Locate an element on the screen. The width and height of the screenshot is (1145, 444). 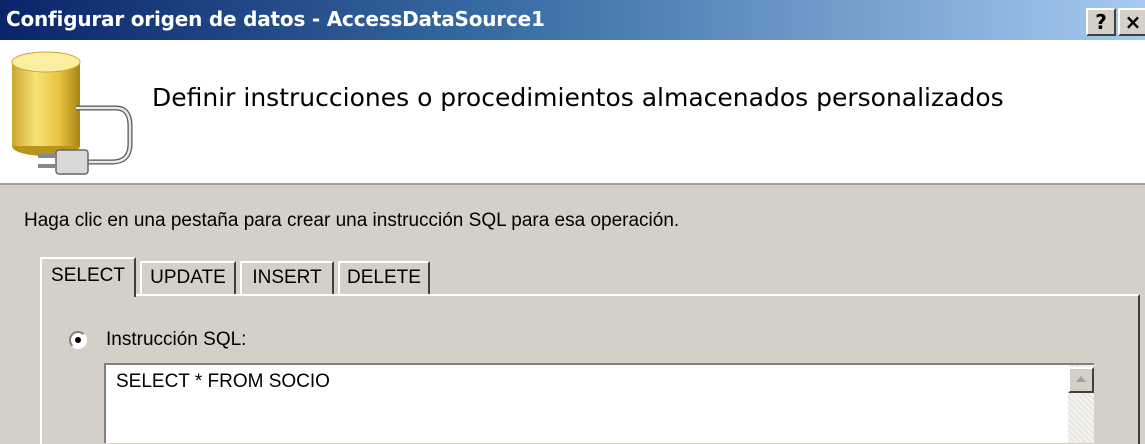
database-icon is located at coordinates (72, 113).